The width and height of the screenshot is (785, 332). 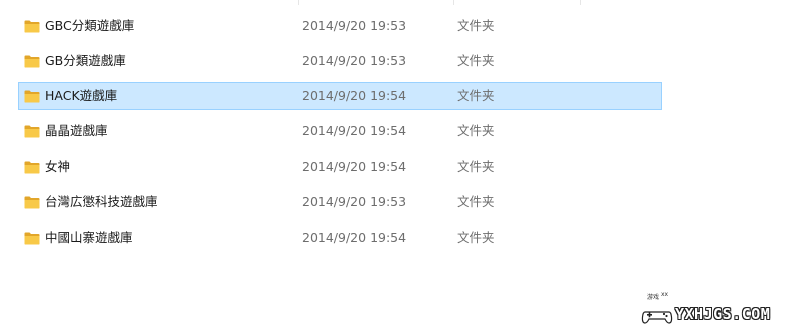 I want to click on file-name: 女神, so click(x=58, y=166).